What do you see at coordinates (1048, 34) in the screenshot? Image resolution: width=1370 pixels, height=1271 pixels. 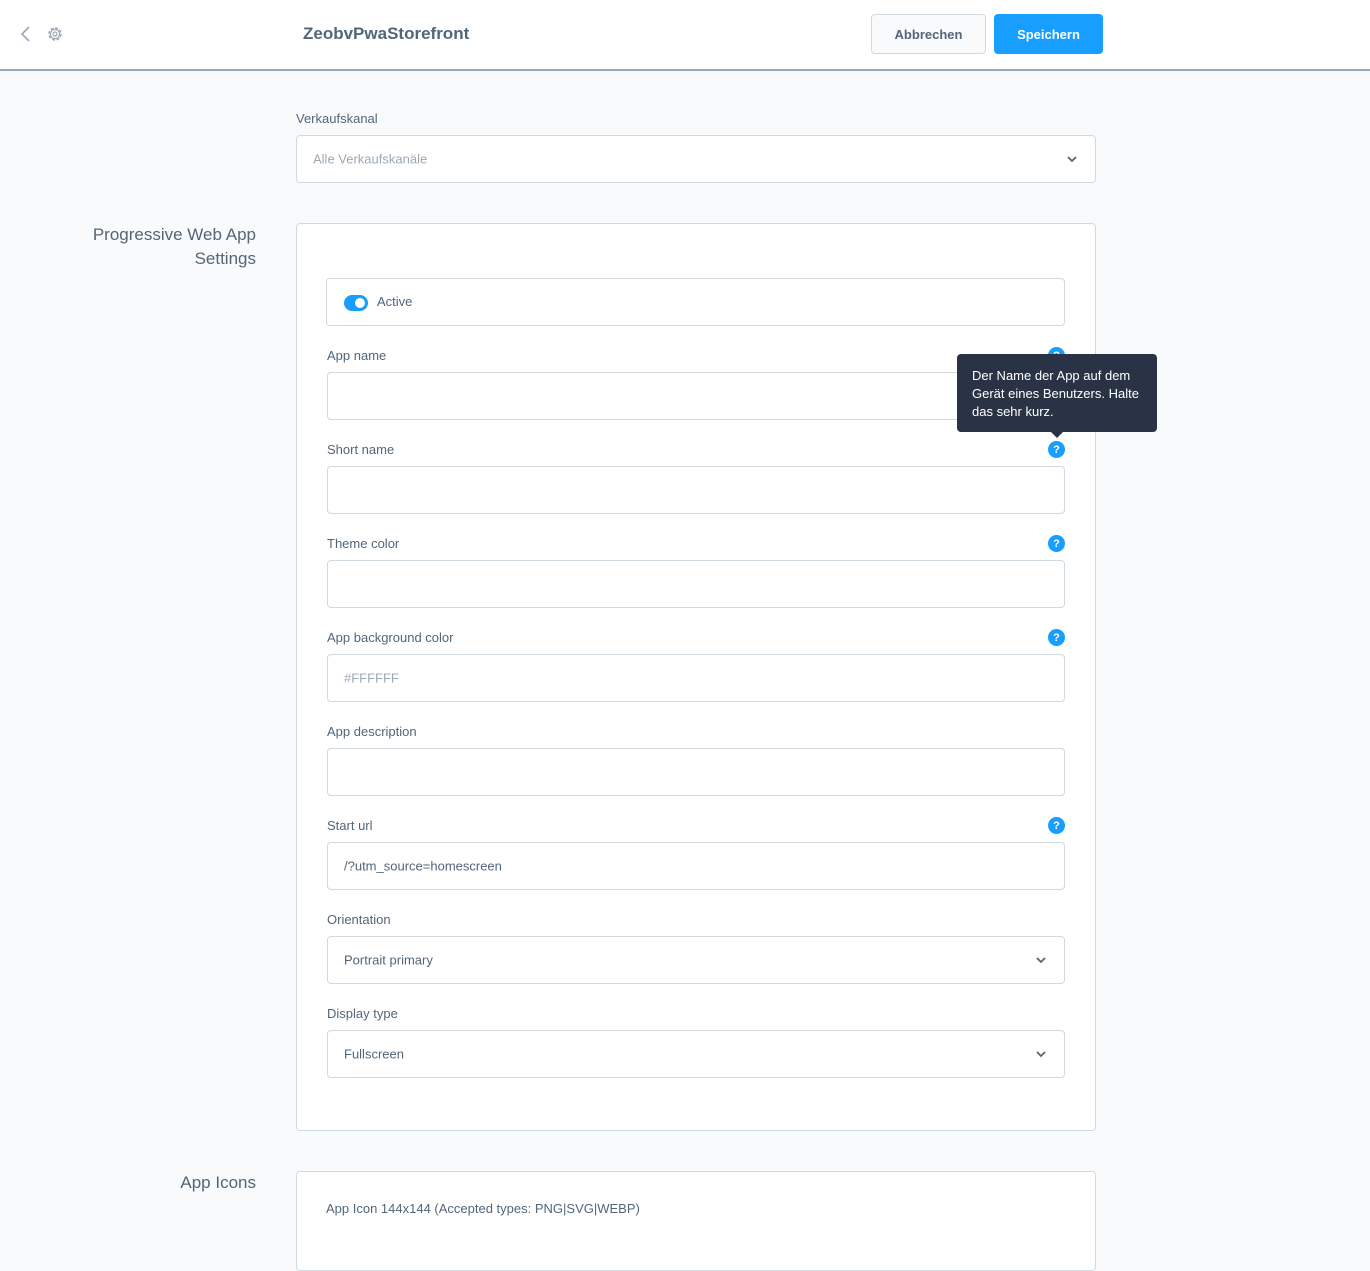 I see `save-button: Speichern` at bounding box center [1048, 34].